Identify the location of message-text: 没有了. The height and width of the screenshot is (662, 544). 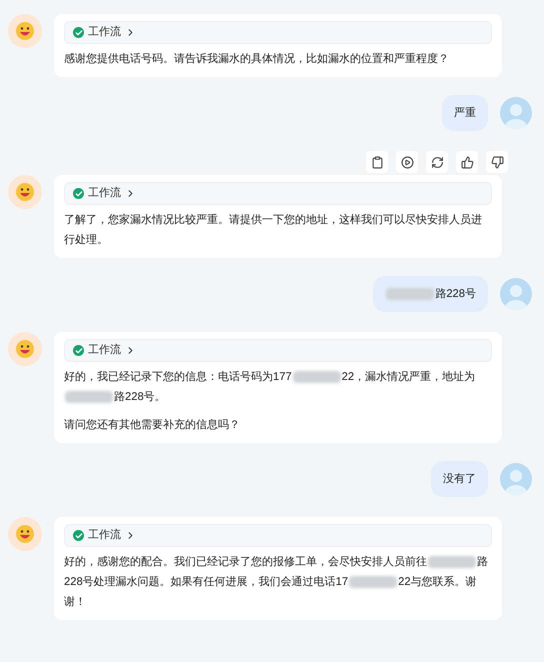
(459, 479).